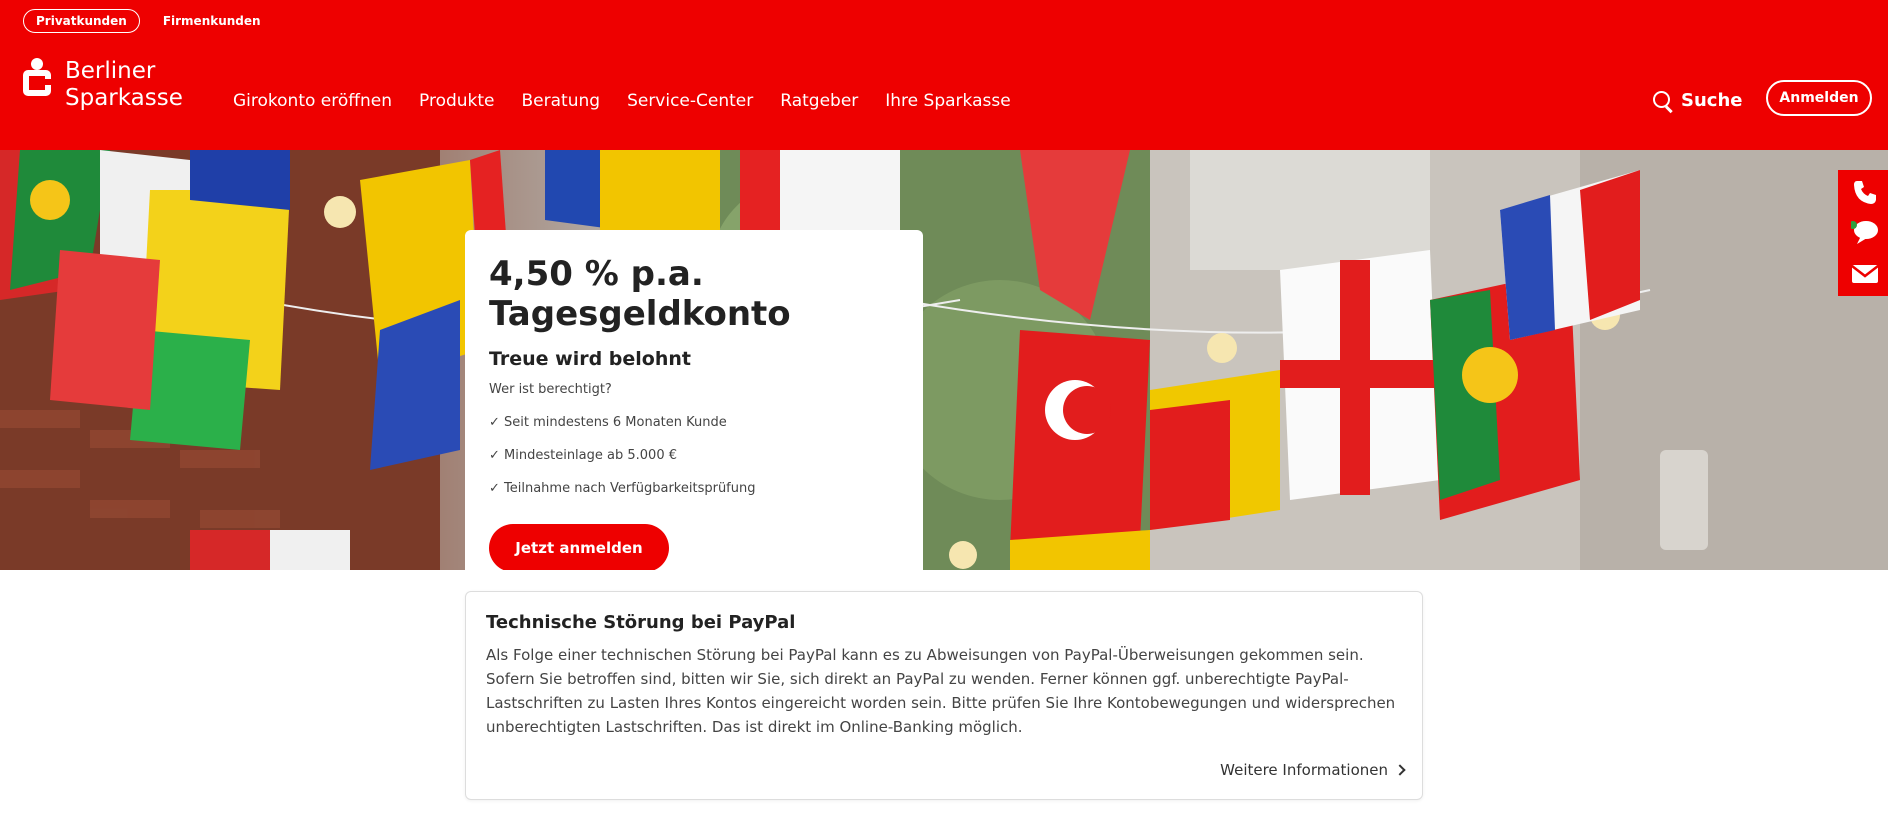 This screenshot has height=818, width=1888. What do you see at coordinates (1712, 100) in the screenshot?
I see `search-label: Suche` at bounding box center [1712, 100].